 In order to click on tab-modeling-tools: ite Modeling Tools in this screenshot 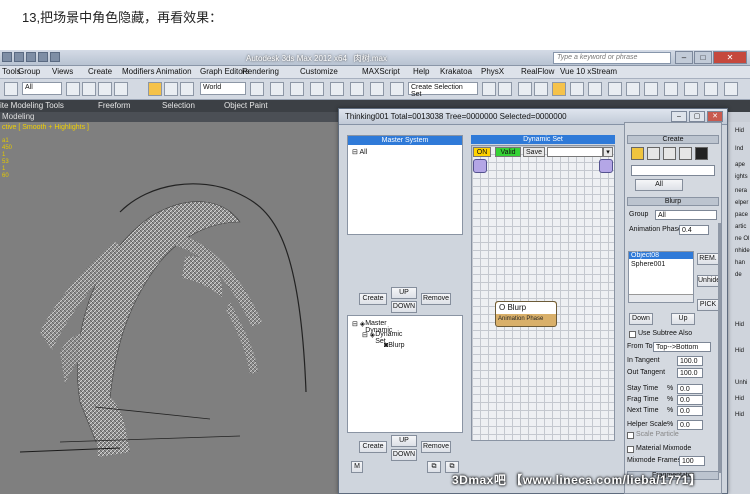, I will do `click(32, 105)`.